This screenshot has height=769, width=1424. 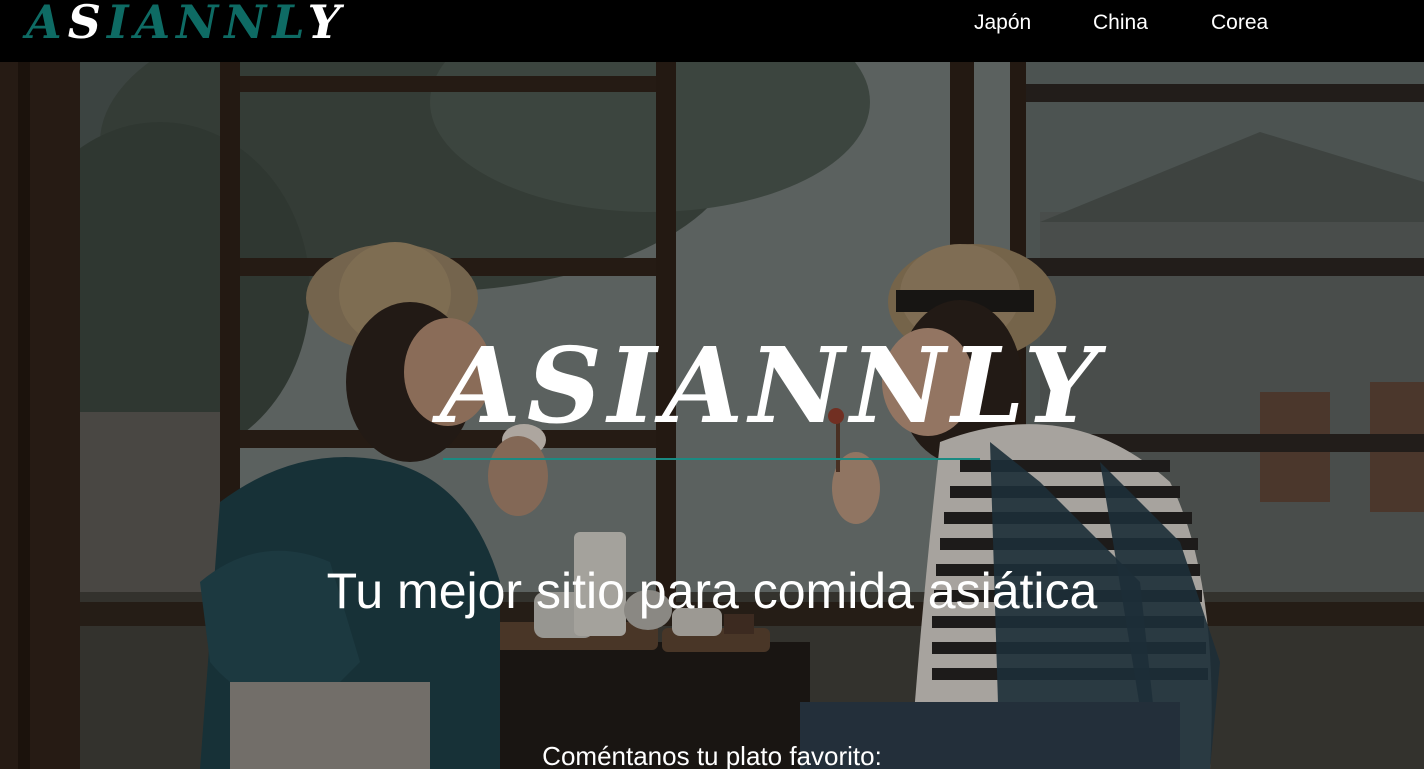 What do you see at coordinates (712, 31) in the screenshot?
I see `top-navbar: ASIANNLY Japón China Corea` at bounding box center [712, 31].